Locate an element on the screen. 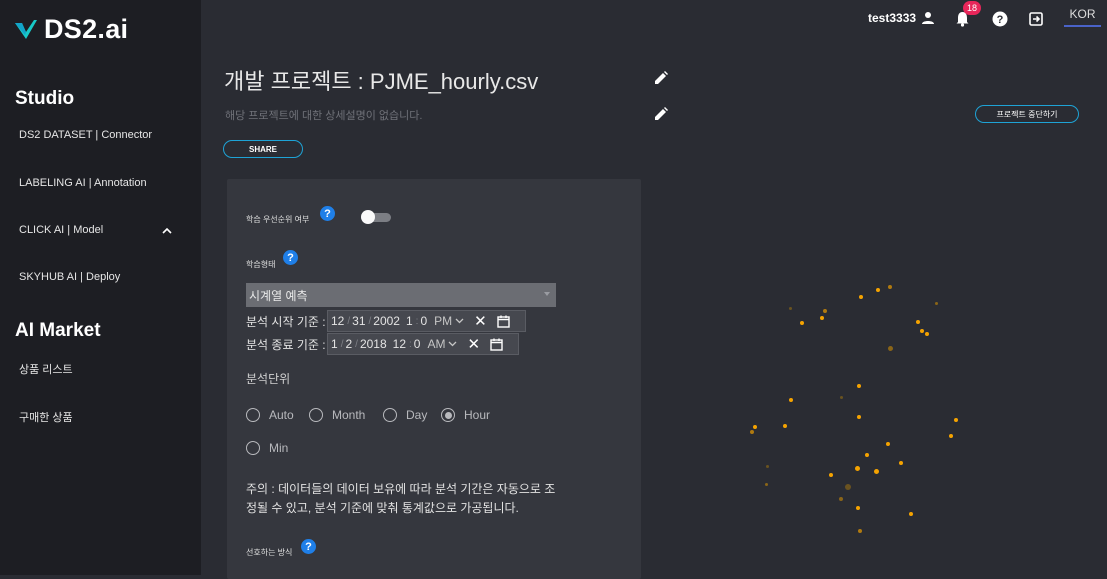 This screenshot has height=579, width=1107. clear-start-icon: ✕ is located at coordinates (480, 321).